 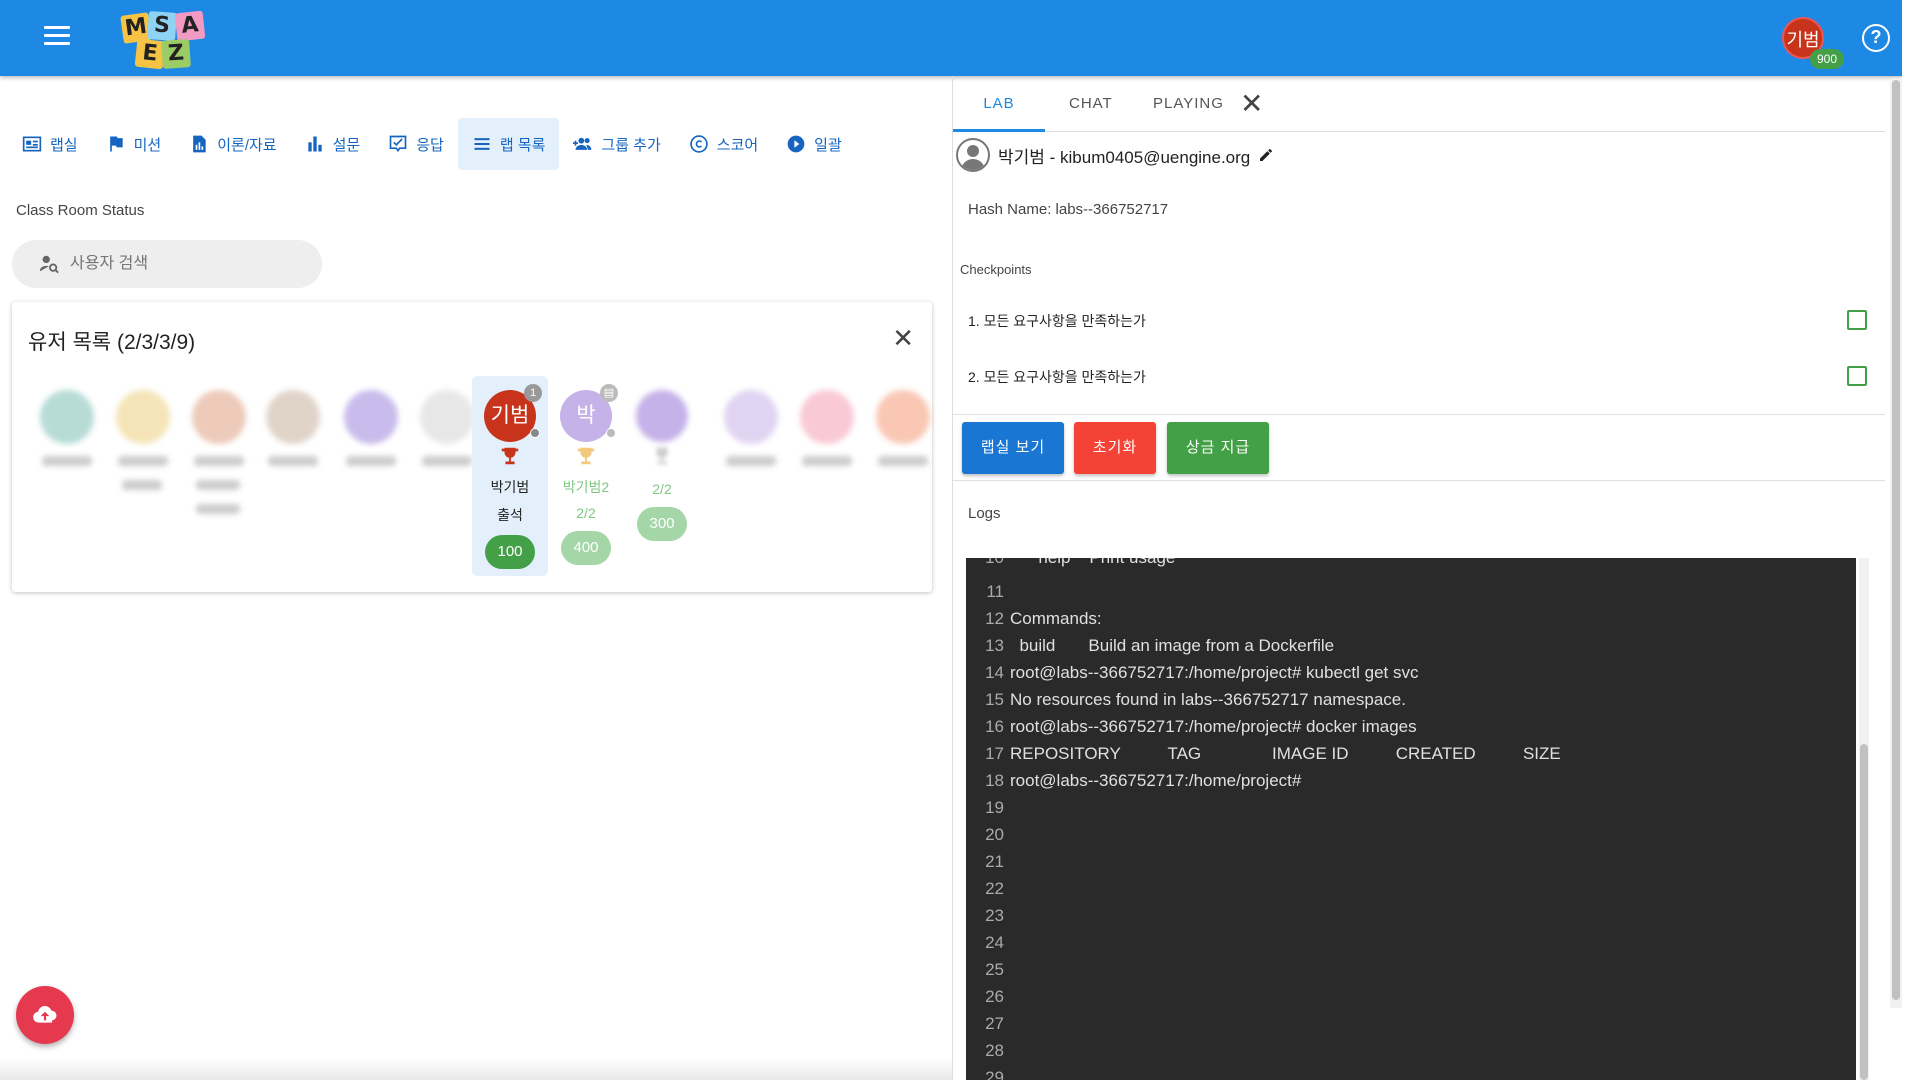 What do you see at coordinates (984, 513) in the screenshot?
I see `logs-label: Logs` at bounding box center [984, 513].